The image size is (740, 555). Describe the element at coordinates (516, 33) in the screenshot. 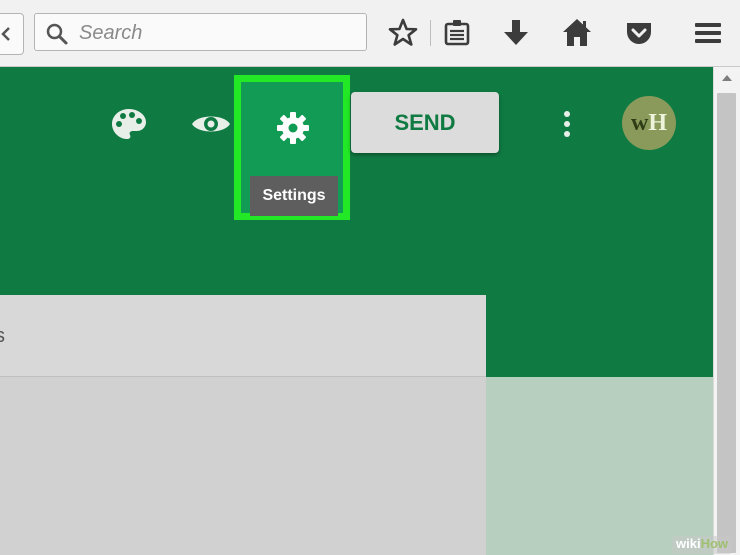

I see `download-icon` at that location.